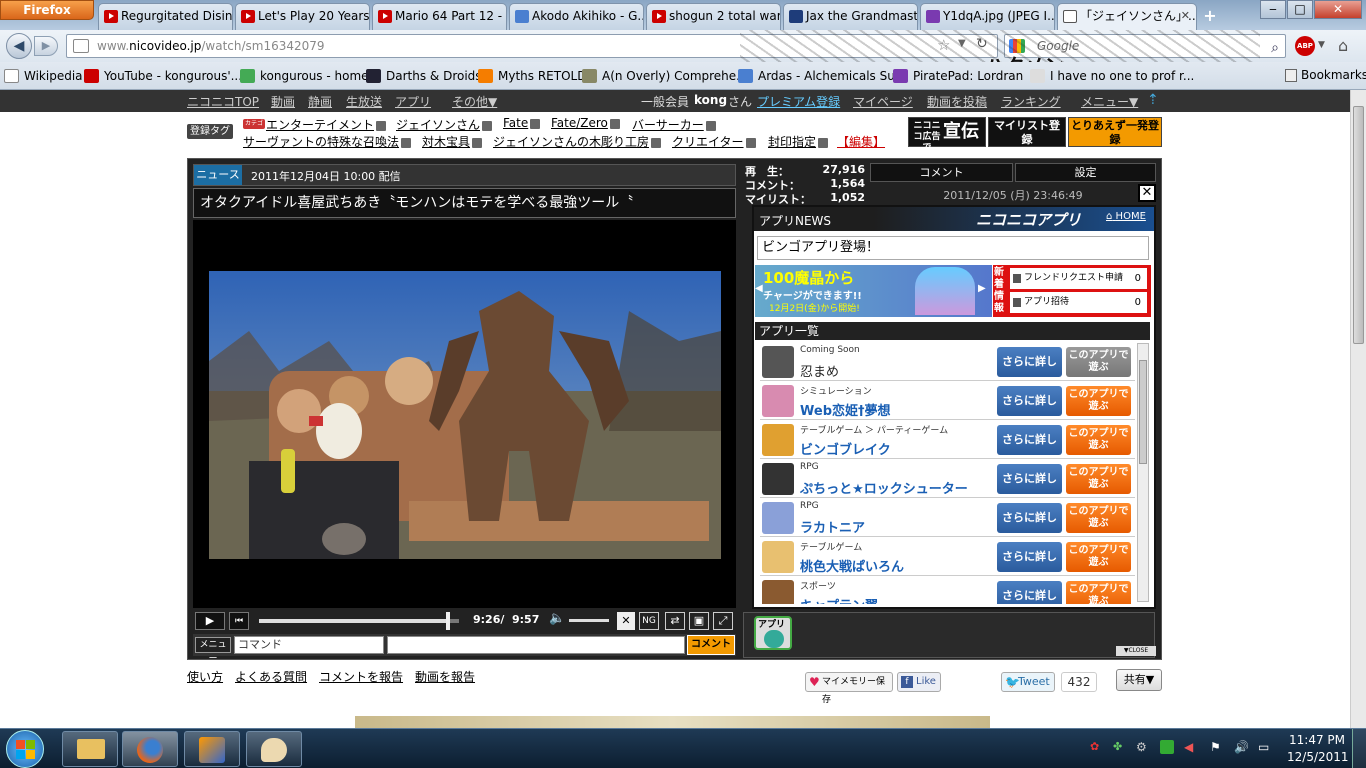 The width and height of the screenshot is (1366, 768). What do you see at coordinates (674, 124) in the screenshot?
I see `tag-link: バーサーカー` at bounding box center [674, 124].